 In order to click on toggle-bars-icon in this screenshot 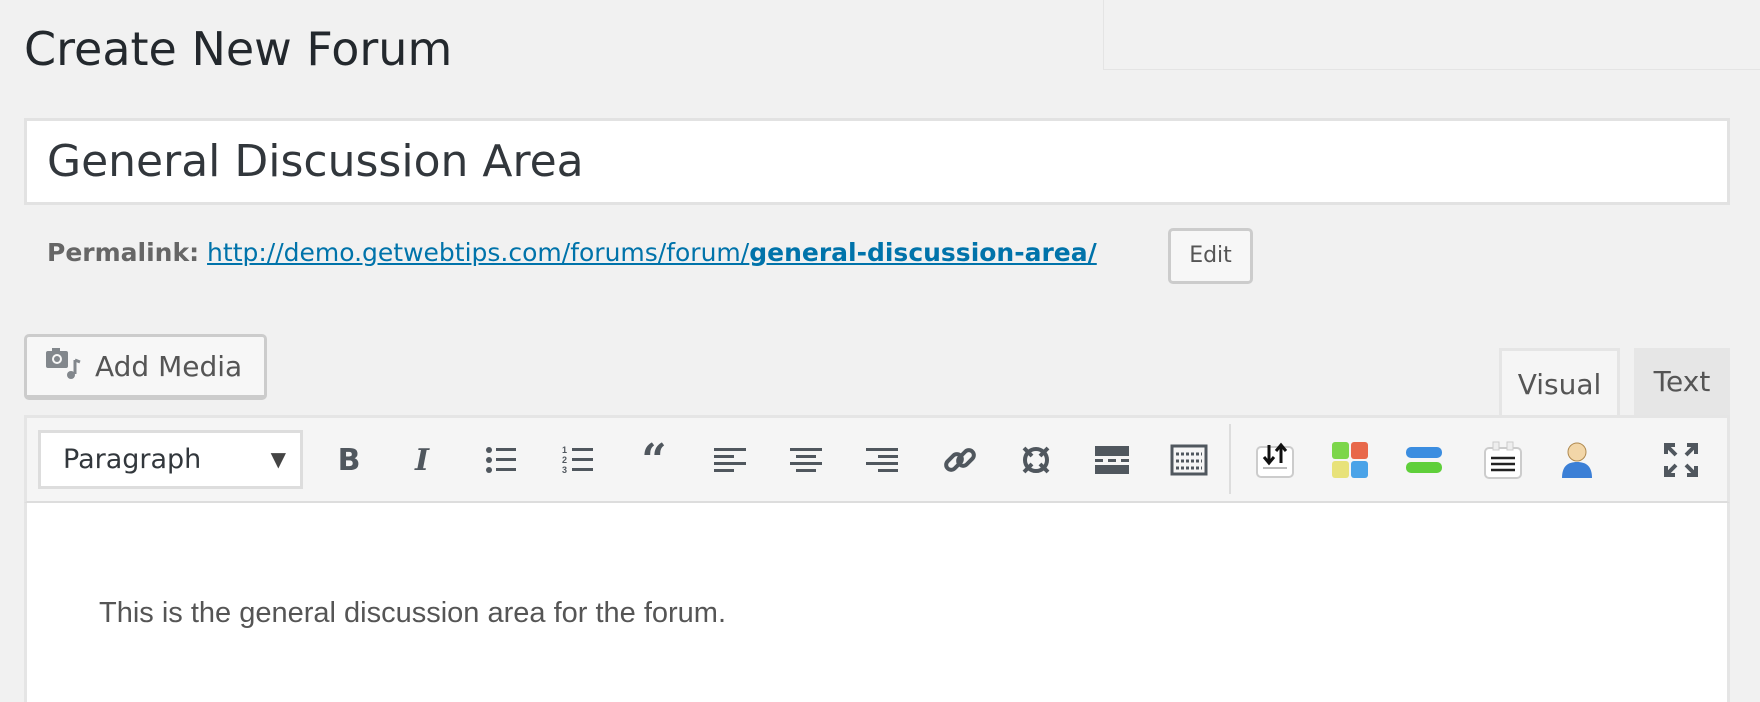, I will do `click(1424, 460)`.